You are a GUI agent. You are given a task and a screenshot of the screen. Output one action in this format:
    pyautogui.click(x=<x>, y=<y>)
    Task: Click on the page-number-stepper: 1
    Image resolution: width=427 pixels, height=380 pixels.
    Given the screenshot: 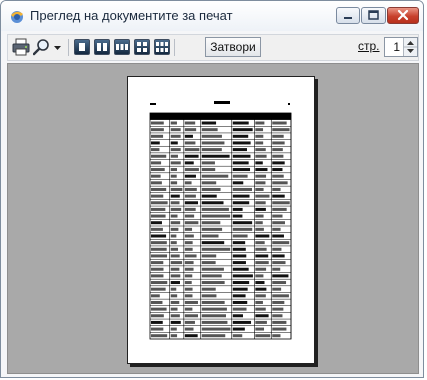 What is the action you would take?
    pyautogui.click(x=401, y=47)
    